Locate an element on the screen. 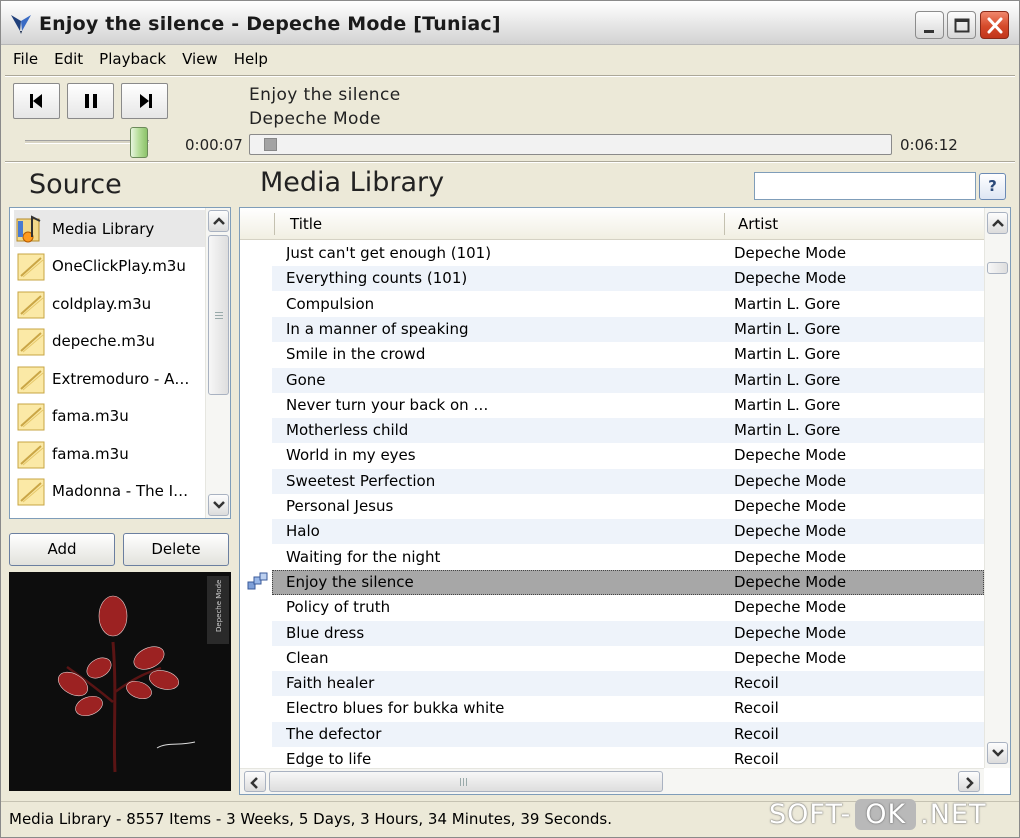 This screenshot has width=1020, height=838. table-row: World in my eyes Depeche Mode is located at coordinates (612, 455).